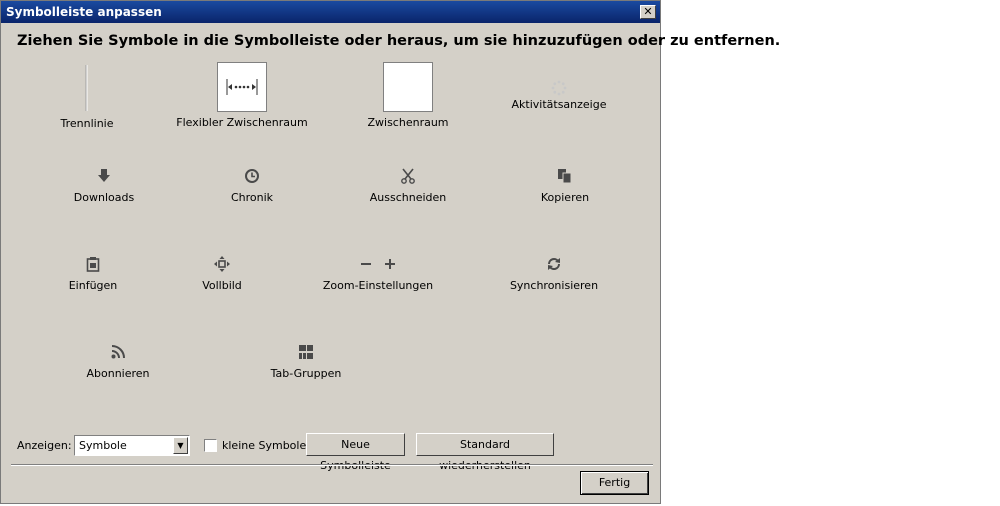  Describe the element at coordinates (93, 274) in the screenshot. I see `palette-item-paste: Einfügen` at that location.